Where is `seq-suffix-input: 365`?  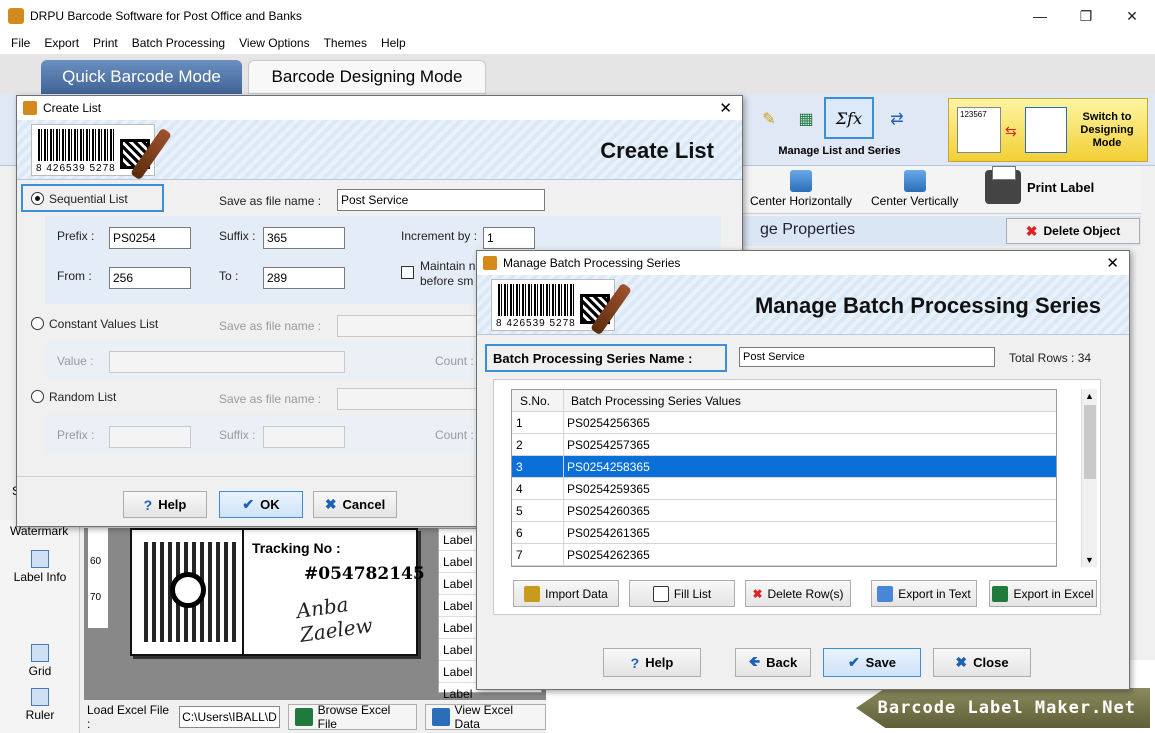 seq-suffix-input: 365 is located at coordinates (304, 238).